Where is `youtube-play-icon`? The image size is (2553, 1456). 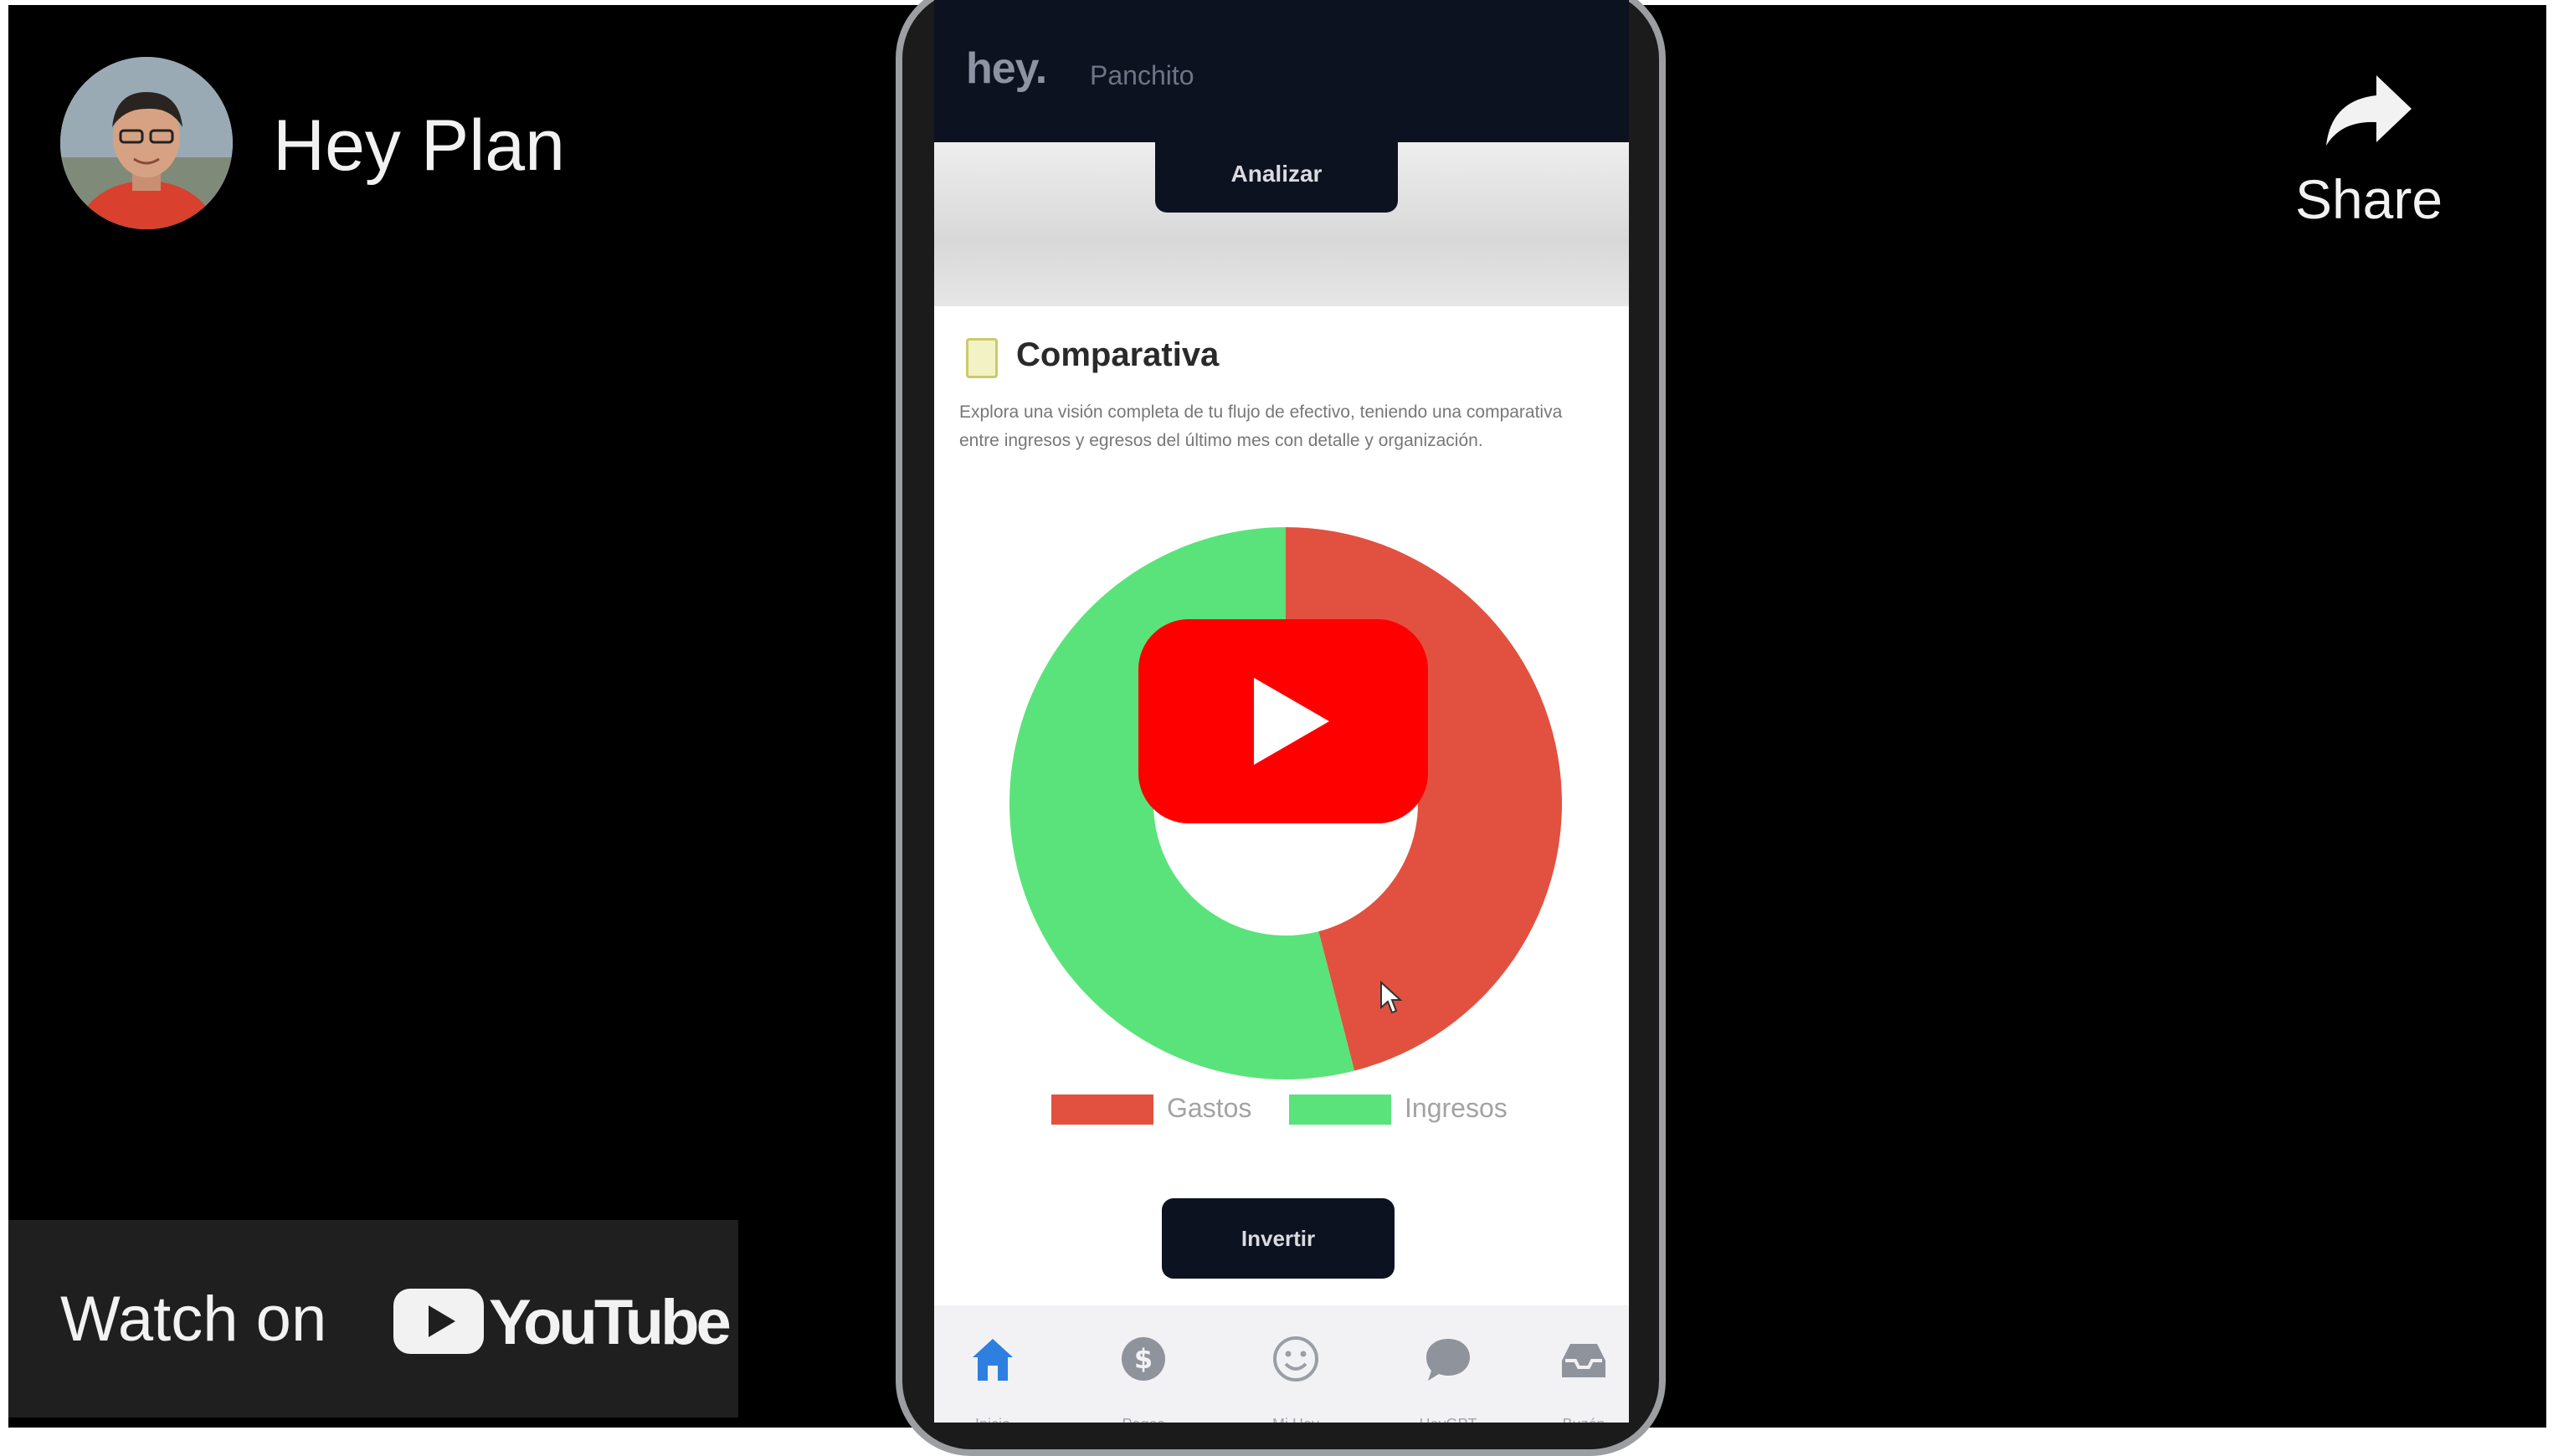
youtube-play-icon is located at coordinates (438, 1321).